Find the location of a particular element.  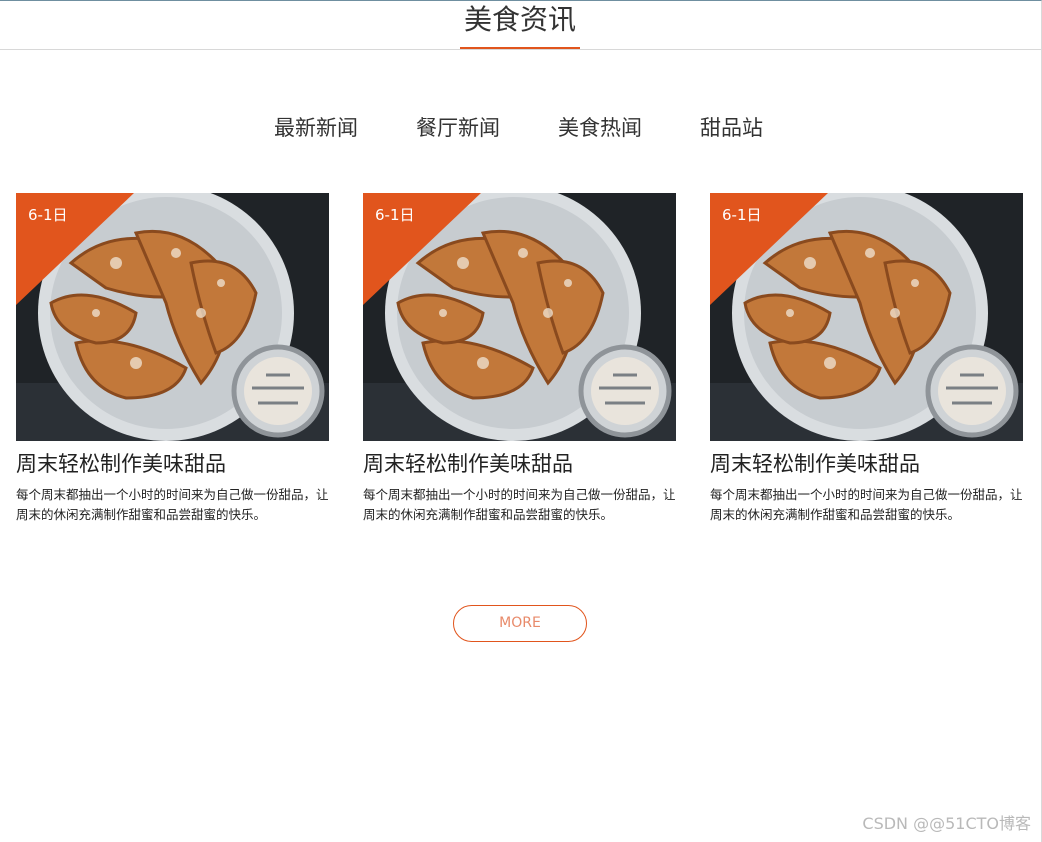

csdn-watermark: CSDN @@51CTO博客 is located at coordinates (946, 823).